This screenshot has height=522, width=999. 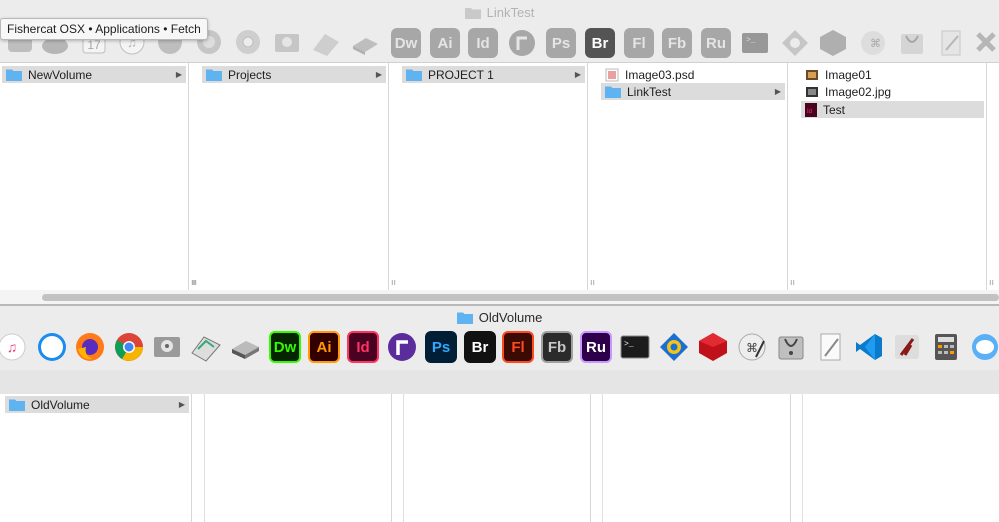 What do you see at coordinates (60, 404) in the screenshot?
I see `item-label: OldVolume` at bounding box center [60, 404].